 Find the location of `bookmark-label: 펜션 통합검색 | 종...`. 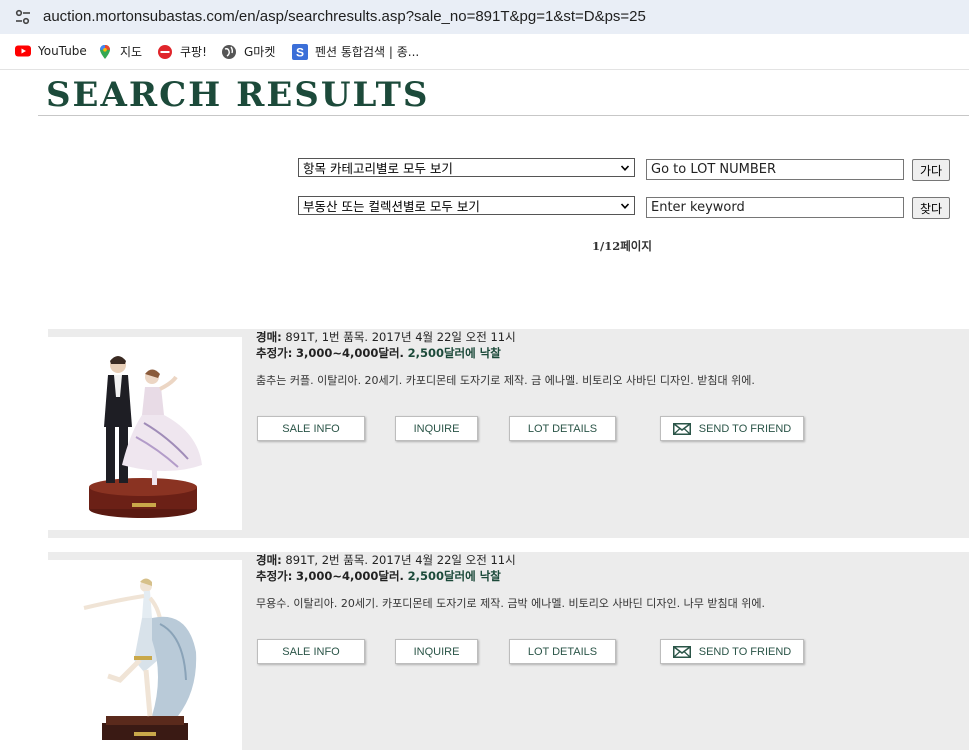

bookmark-label: 펜션 통합검색 | 종... is located at coordinates (367, 52).